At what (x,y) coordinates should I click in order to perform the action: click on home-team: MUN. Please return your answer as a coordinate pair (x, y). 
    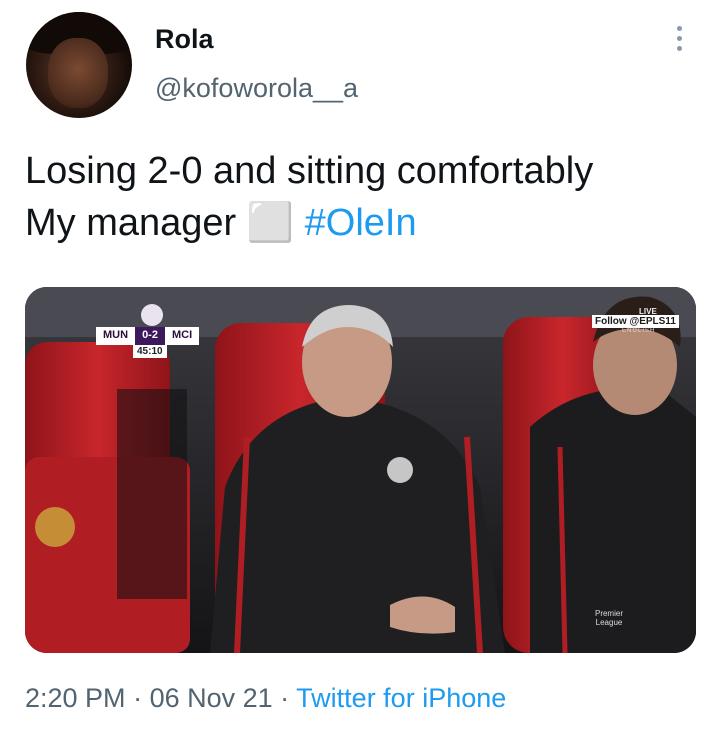
    Looking at the image, I should click on (116, 336).